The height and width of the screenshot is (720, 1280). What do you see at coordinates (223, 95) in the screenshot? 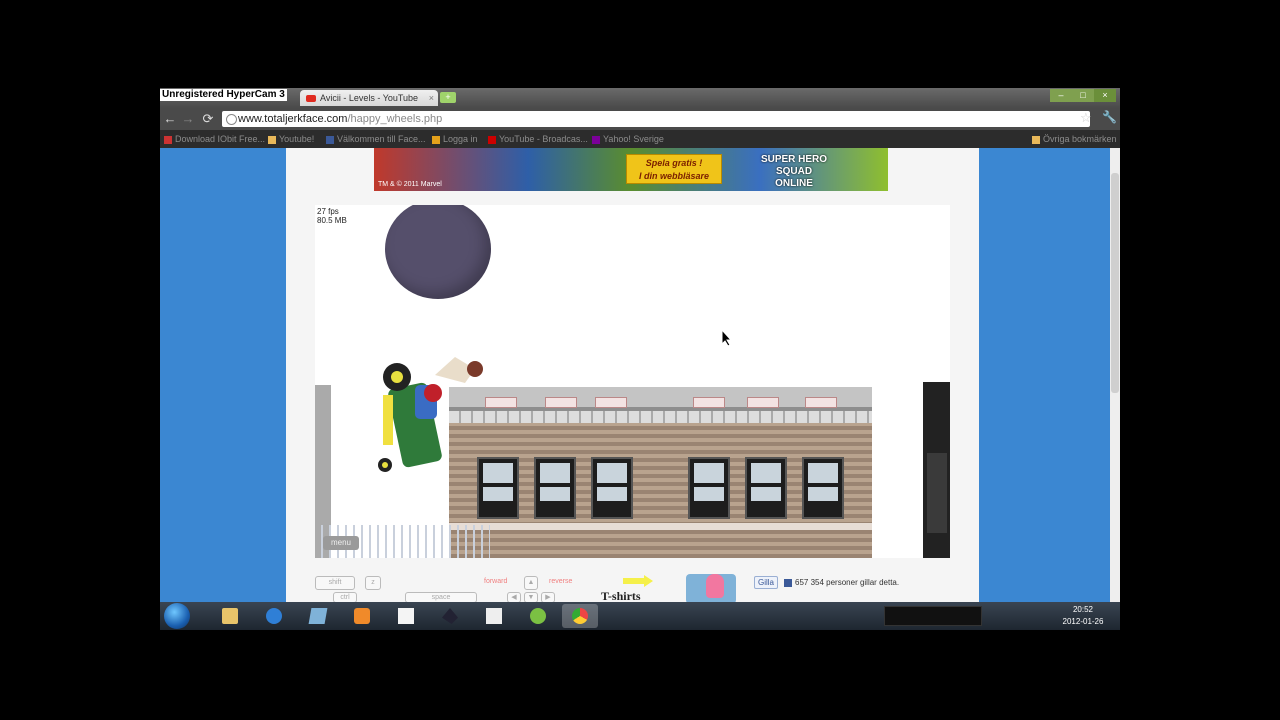
I see `hypercam-watermark: Unregistered HyperCam 3` at bounding box center [223, 95].